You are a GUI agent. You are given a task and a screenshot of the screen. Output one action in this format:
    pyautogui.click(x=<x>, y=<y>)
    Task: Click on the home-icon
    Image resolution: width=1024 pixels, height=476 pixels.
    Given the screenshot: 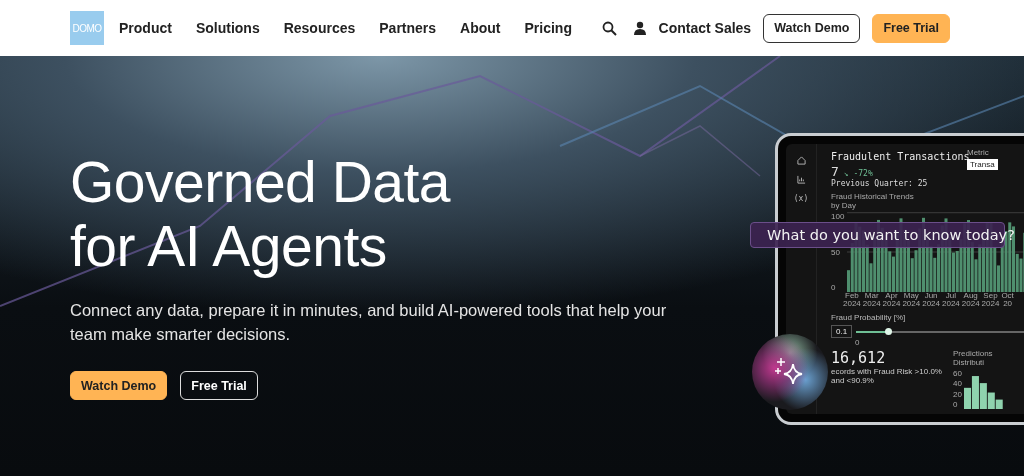 What is the action you would take?
    pyautogui.click(x=801, y=160)
    